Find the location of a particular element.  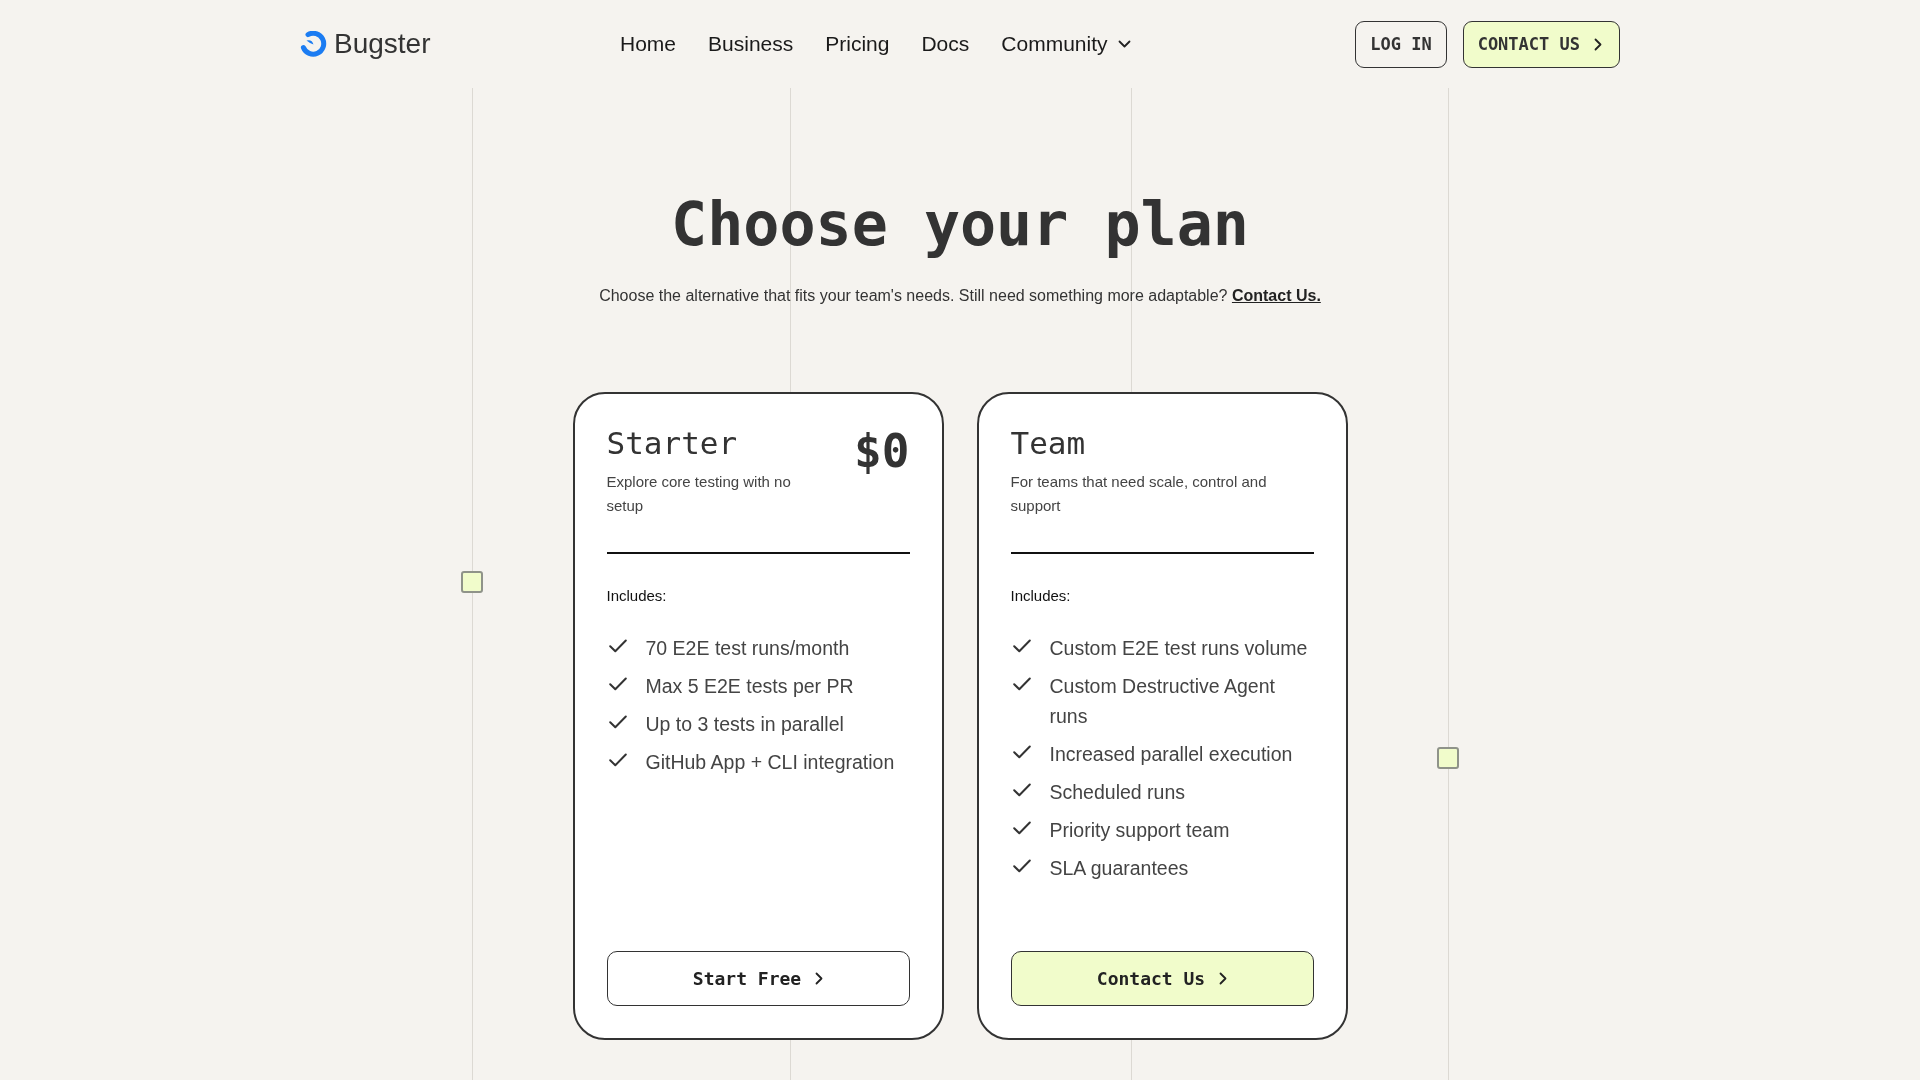

feature-text: Custom E2E test runs volume is located at coordinates (1178, 648).